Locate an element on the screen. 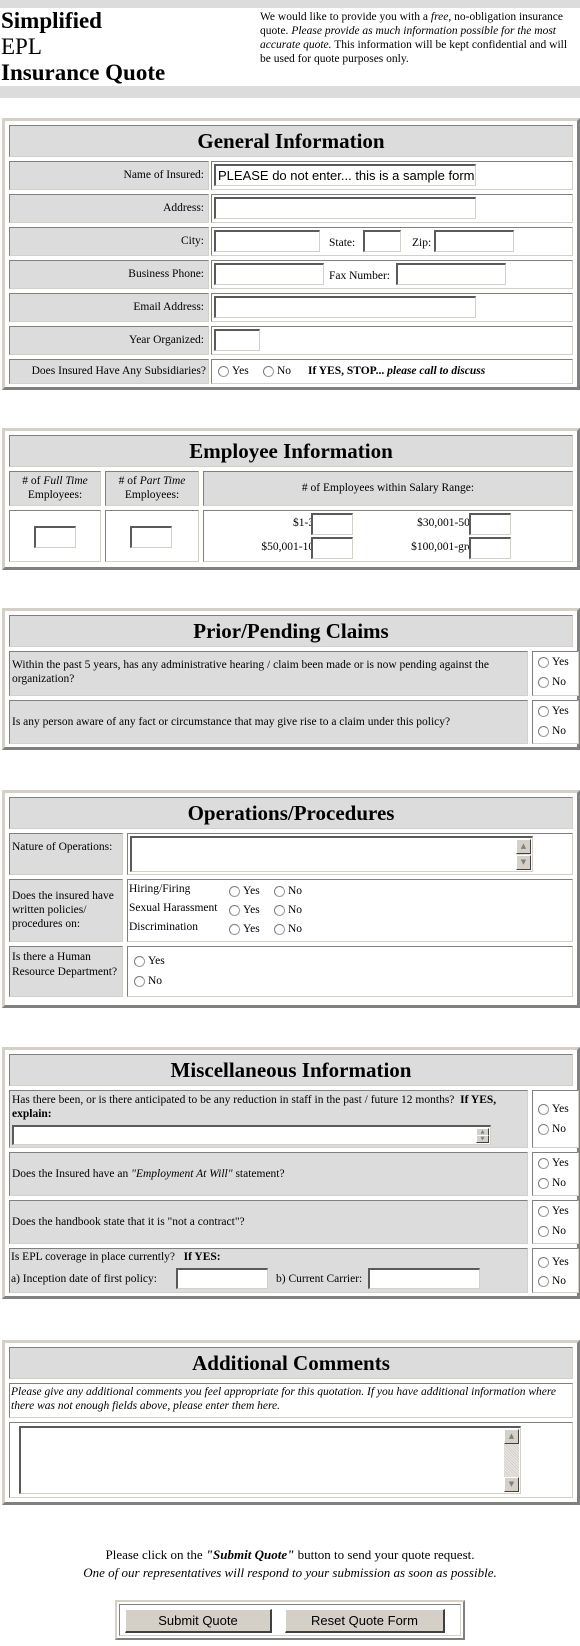 This screenshot has width=580, height=1646. claims-q2-no-radio is located at coordinates (543, 731).